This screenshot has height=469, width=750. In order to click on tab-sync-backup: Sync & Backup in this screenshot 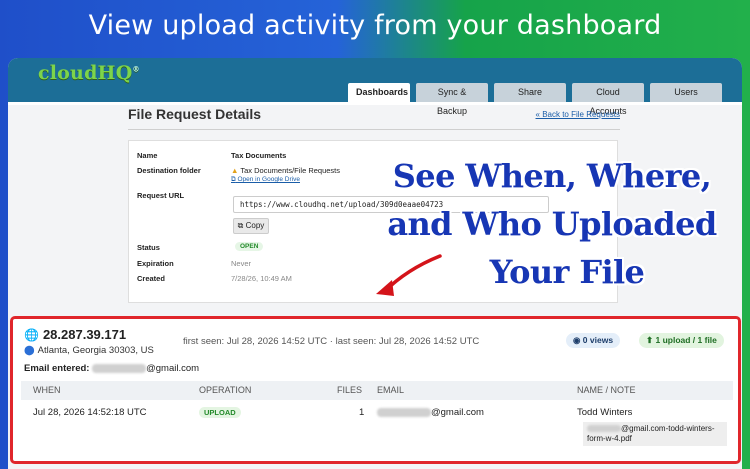, I will do `click(452, 99)`.